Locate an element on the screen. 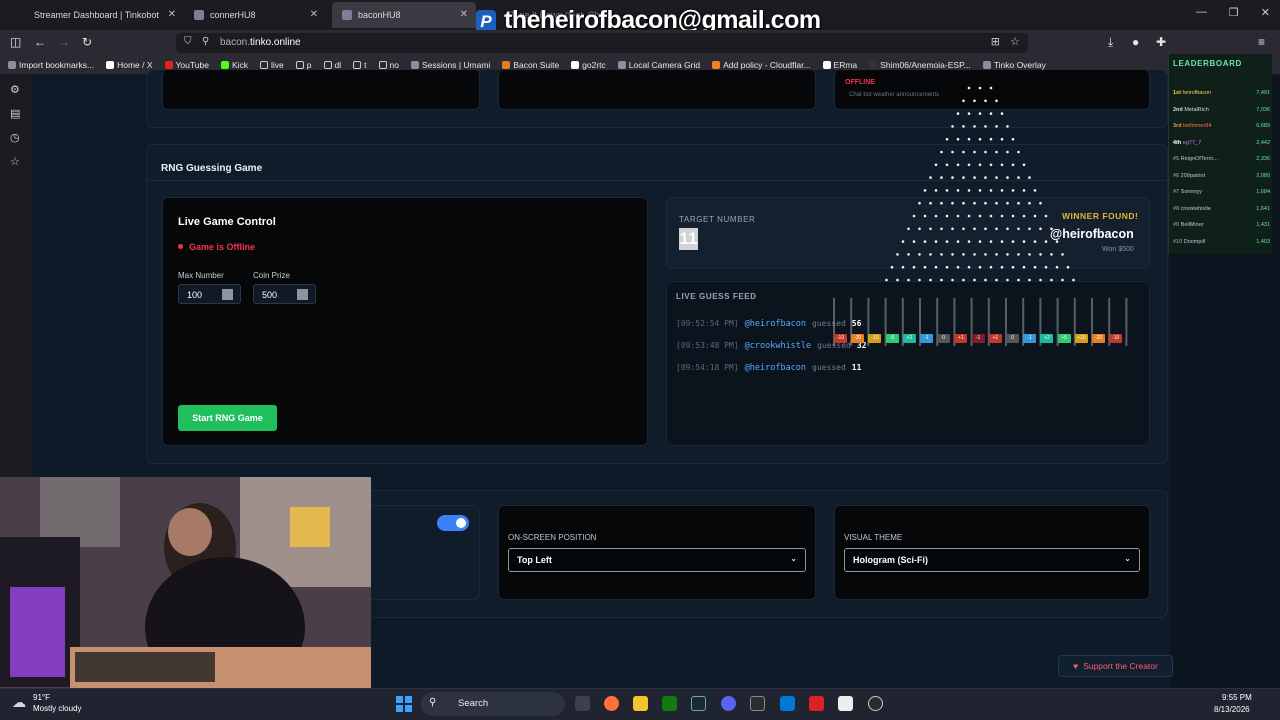  bookmark-item: Tinko Overlay is located at coordinates (1014, 65).